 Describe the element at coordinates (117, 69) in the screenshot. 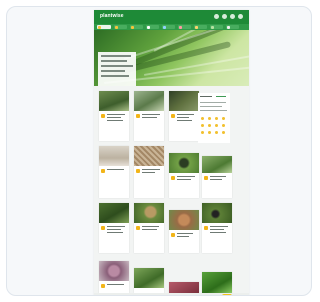

I see `dropdown-menu` at that location.